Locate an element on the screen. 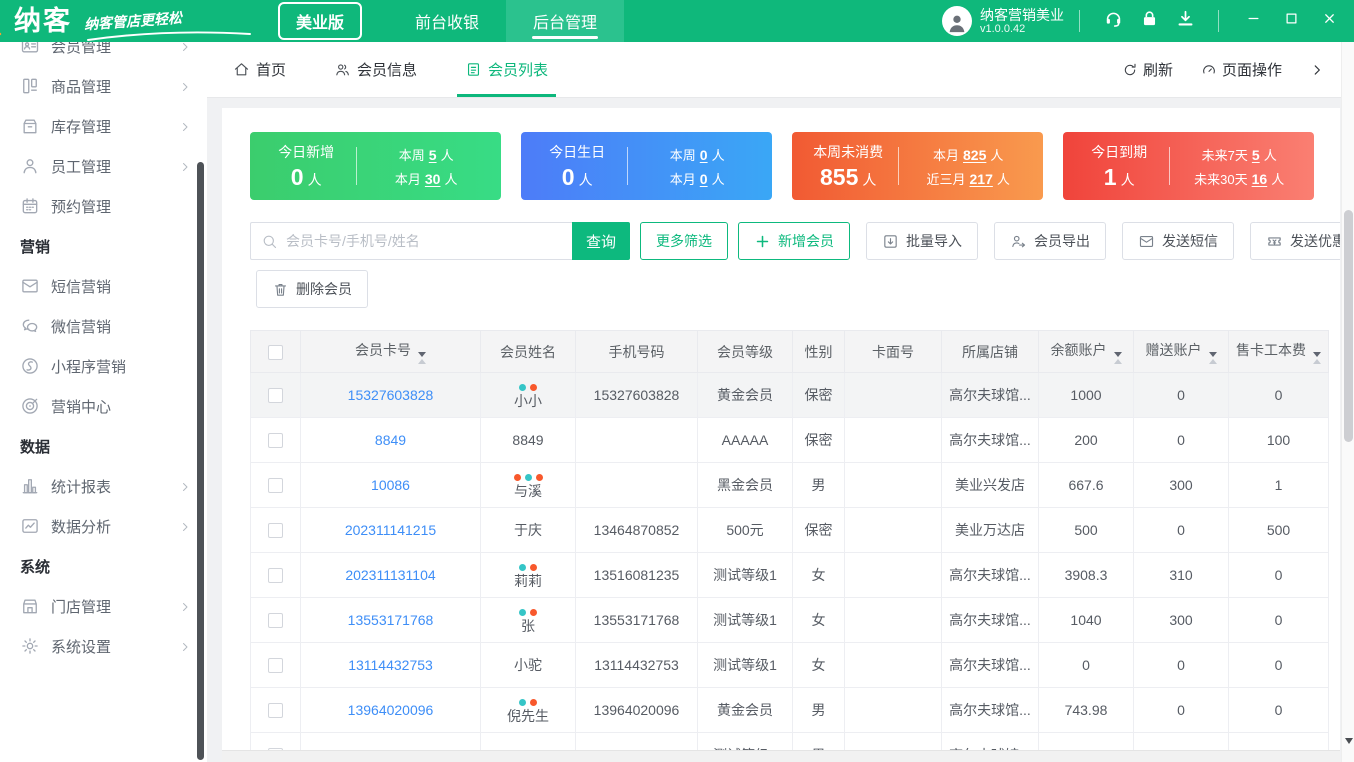 The height and width of the screenshot is (762, 1354). search-input is located at coordinates (424, 241).